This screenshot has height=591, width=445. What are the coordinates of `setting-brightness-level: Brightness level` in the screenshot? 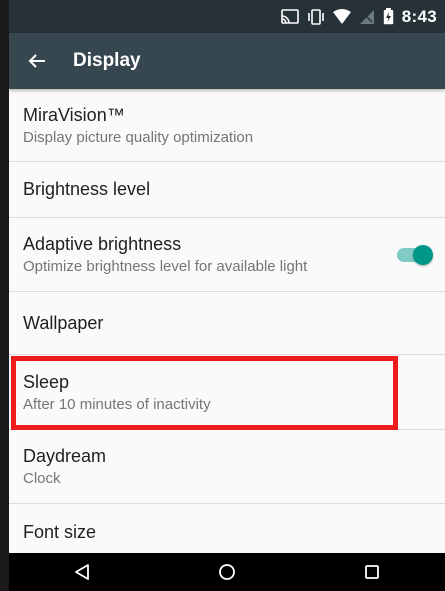 It's located at (227, 190).